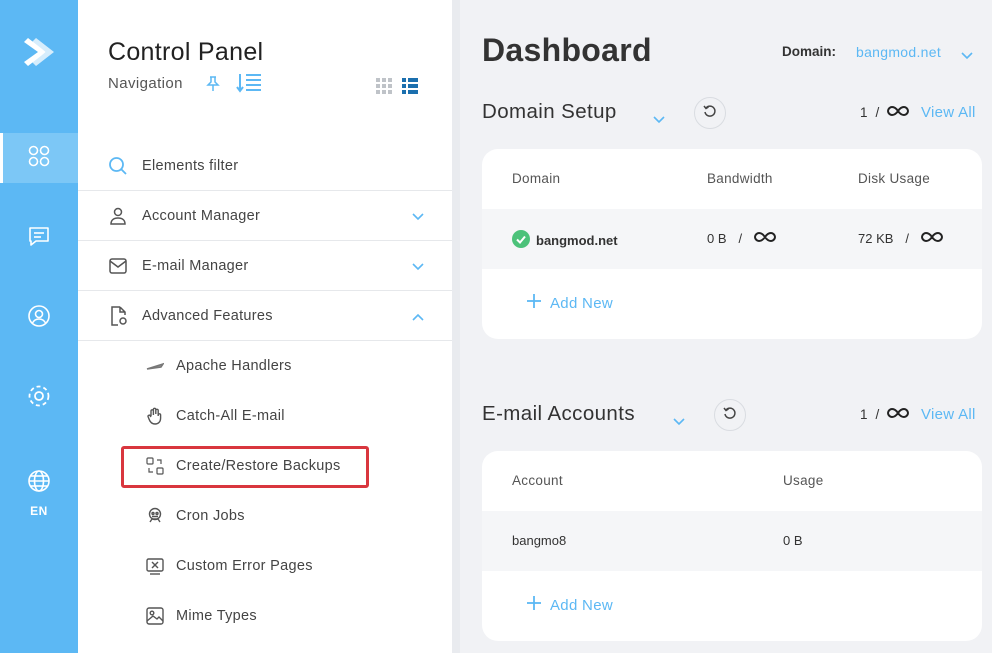  What do you see at coordinates (567, 50) in the screenshot?
I see `page-title: Dashboard` at bounding box center [567, 50].